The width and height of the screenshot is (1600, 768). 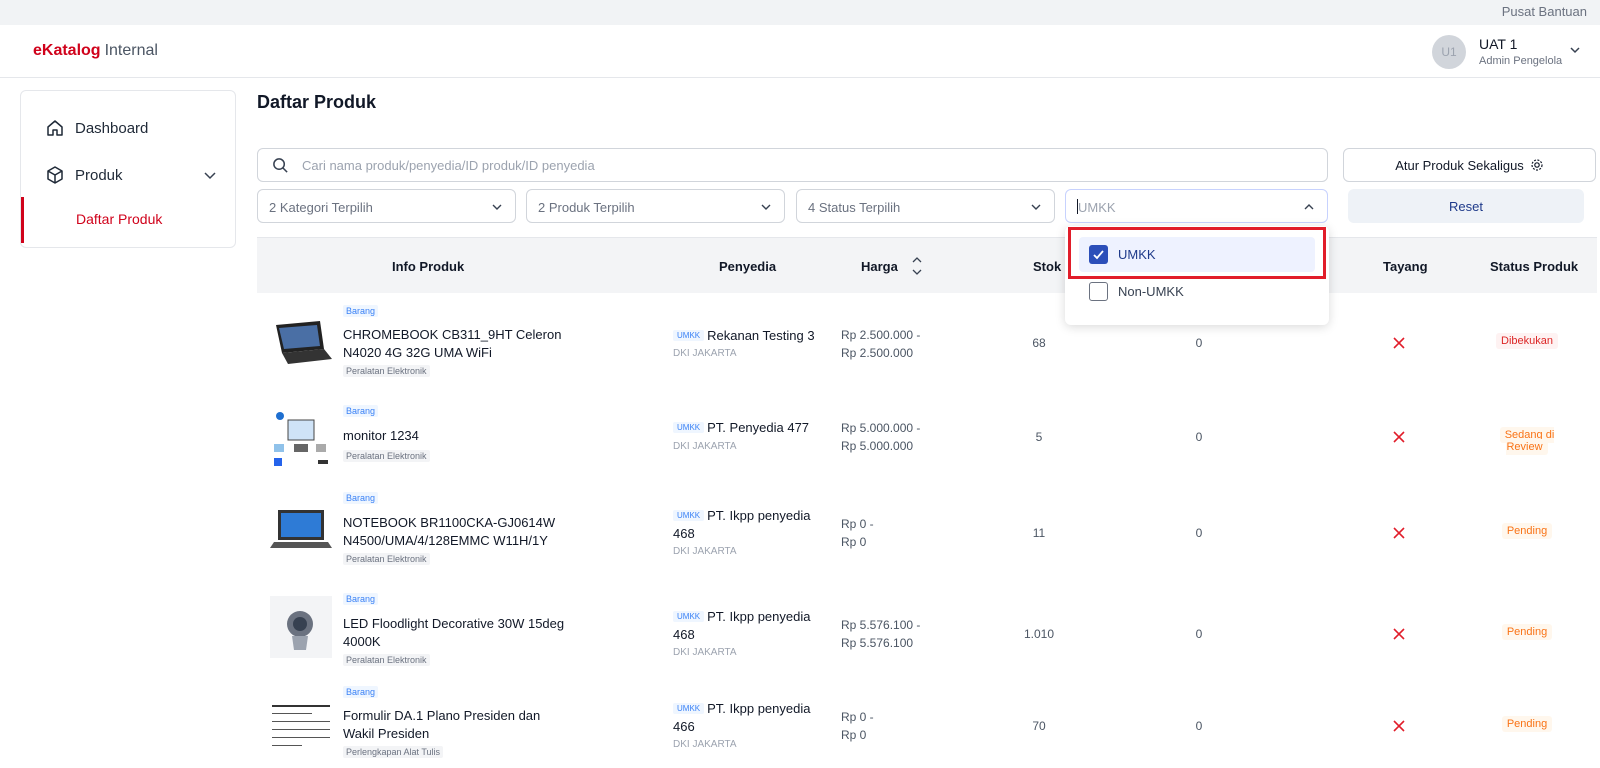 What do you see at coordinates (857, 524) in the screenshot?
I see `price-min: Rp 0 -` at bounding box center [857, 524].